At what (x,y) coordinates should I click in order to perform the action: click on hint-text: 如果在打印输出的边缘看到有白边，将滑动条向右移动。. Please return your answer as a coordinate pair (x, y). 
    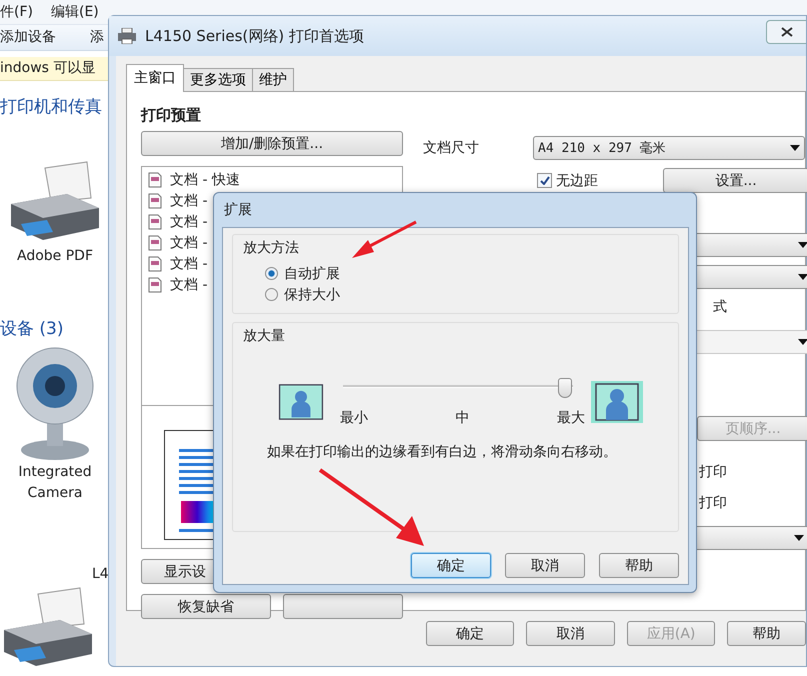
    Looking at the image, I should click on (442, 452).